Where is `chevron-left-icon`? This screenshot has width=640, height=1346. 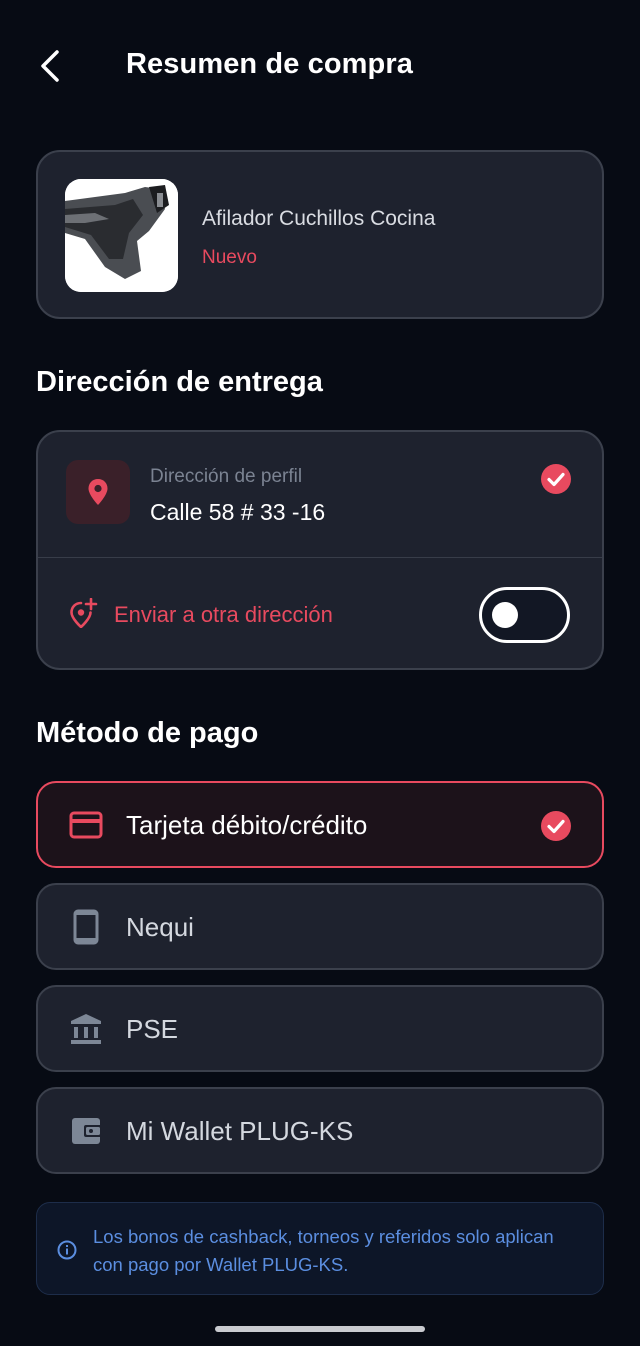
chevron-left-icon is located at coordinates (50, 66).